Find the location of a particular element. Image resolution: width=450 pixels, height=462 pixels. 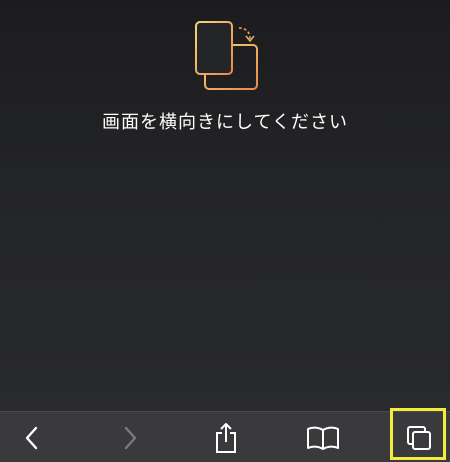

rotate-instruction-text: 画面を横向きにしてください is located at coordinates (225, 122).